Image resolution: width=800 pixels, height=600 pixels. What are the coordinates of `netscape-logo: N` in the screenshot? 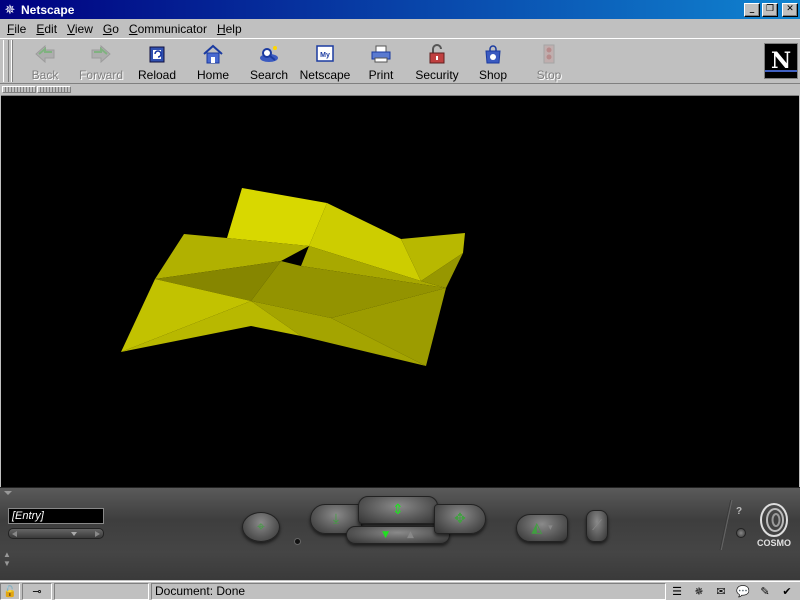 It's located at (781, 61).